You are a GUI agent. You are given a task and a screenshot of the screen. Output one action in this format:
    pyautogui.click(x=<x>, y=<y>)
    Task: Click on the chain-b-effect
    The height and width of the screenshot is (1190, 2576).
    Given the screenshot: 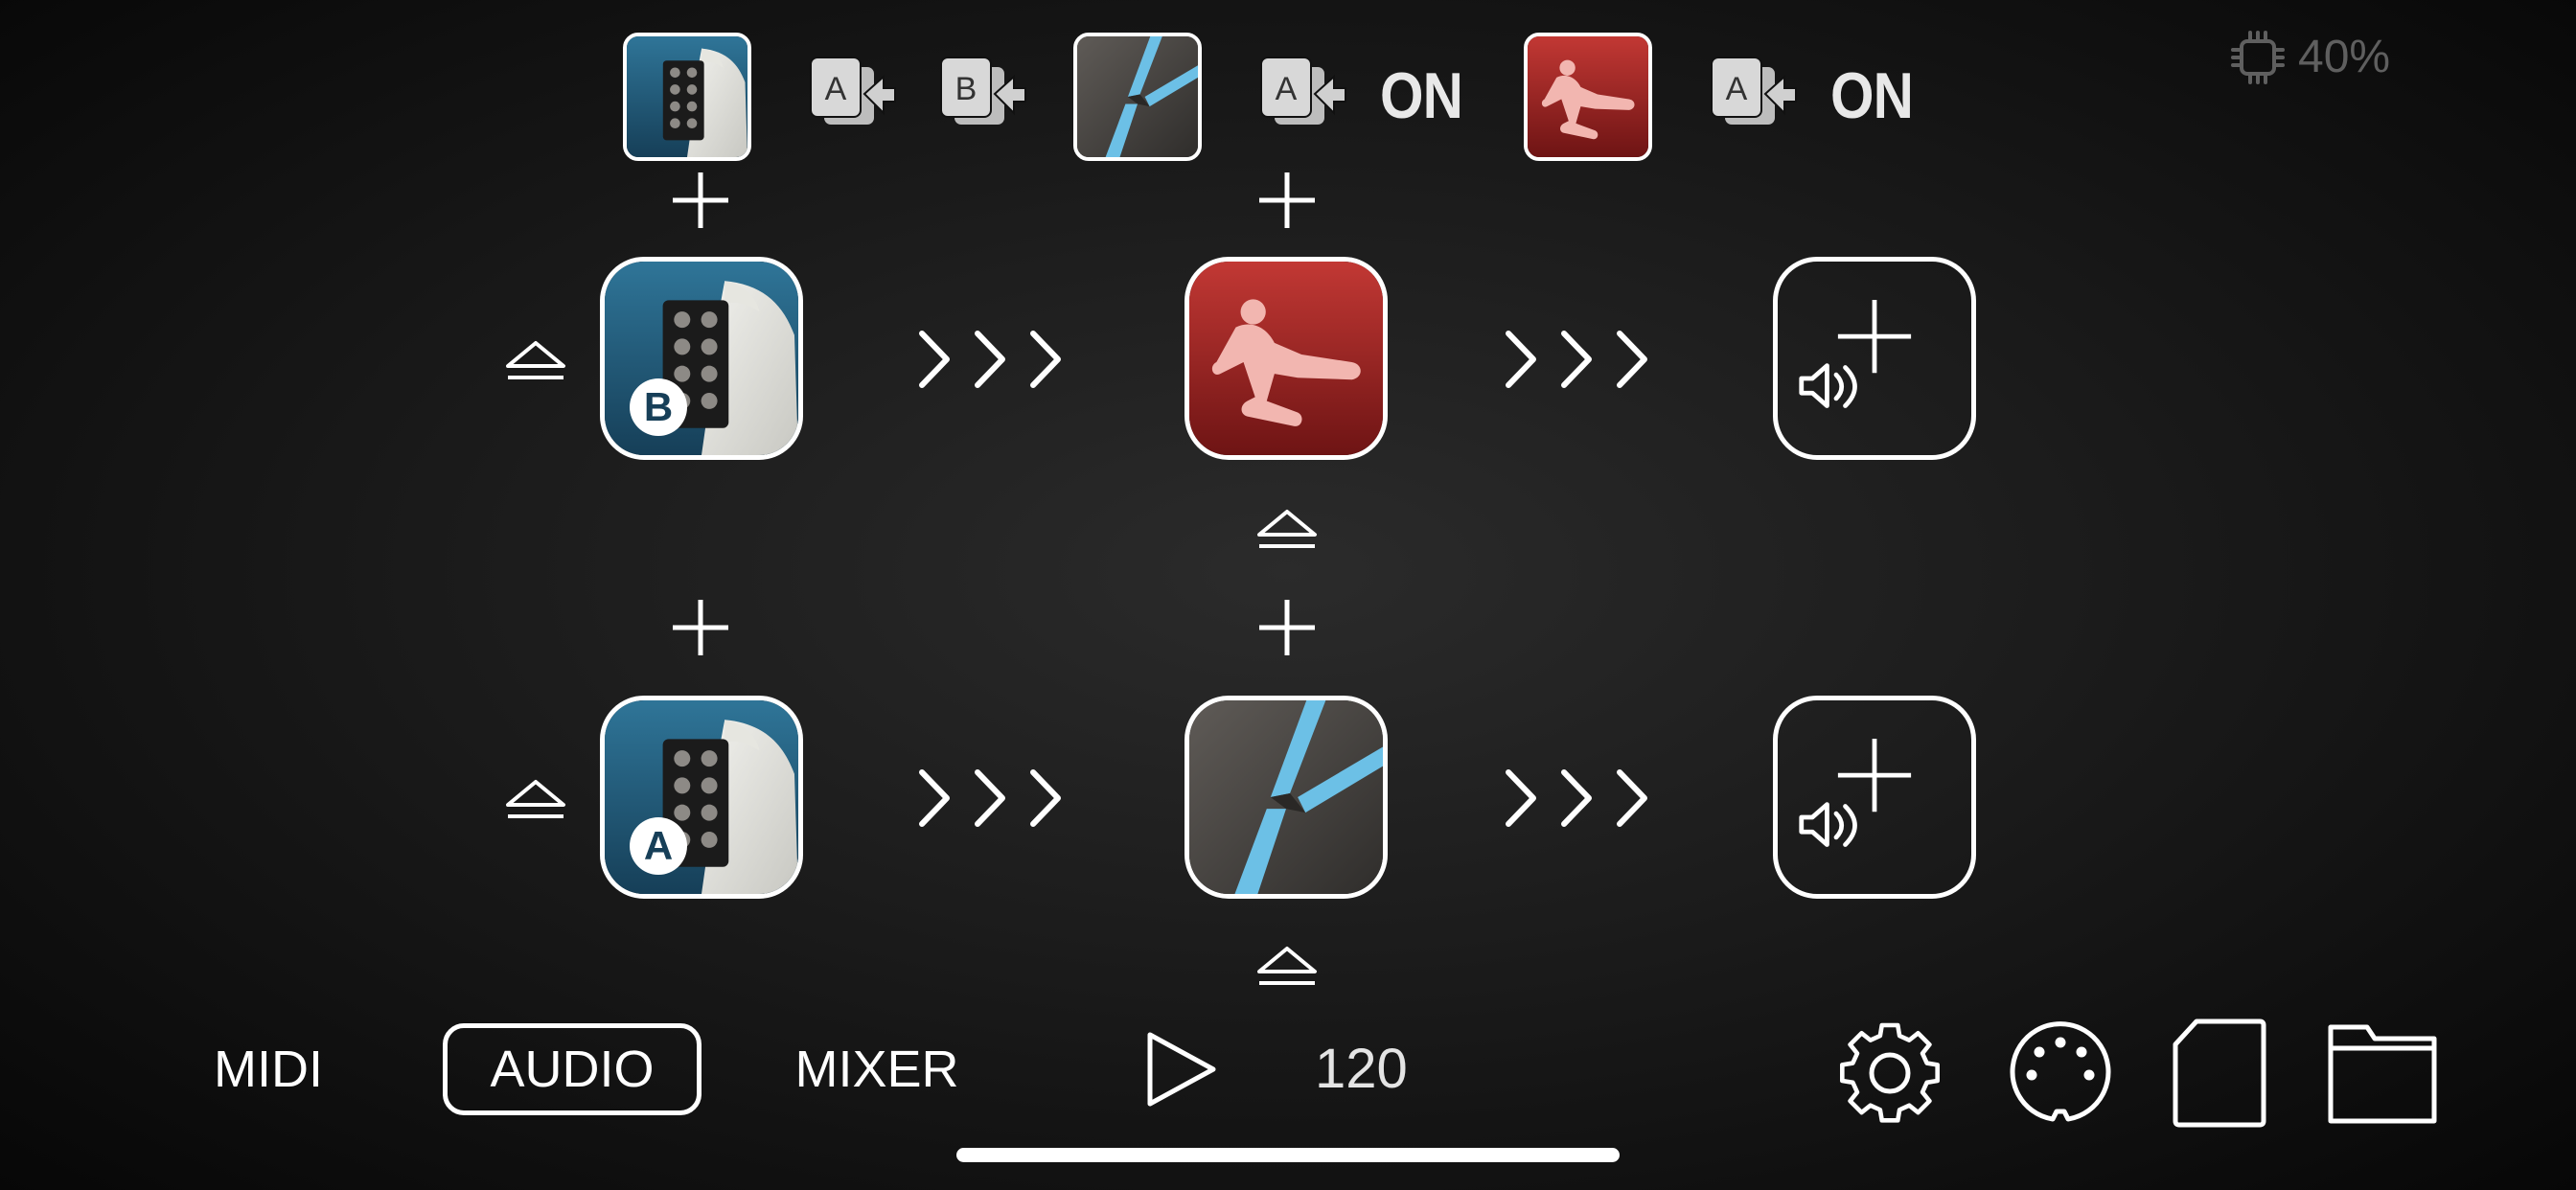 What is the action you would take?
    pyautogui.click(x=1286, y=358)
    